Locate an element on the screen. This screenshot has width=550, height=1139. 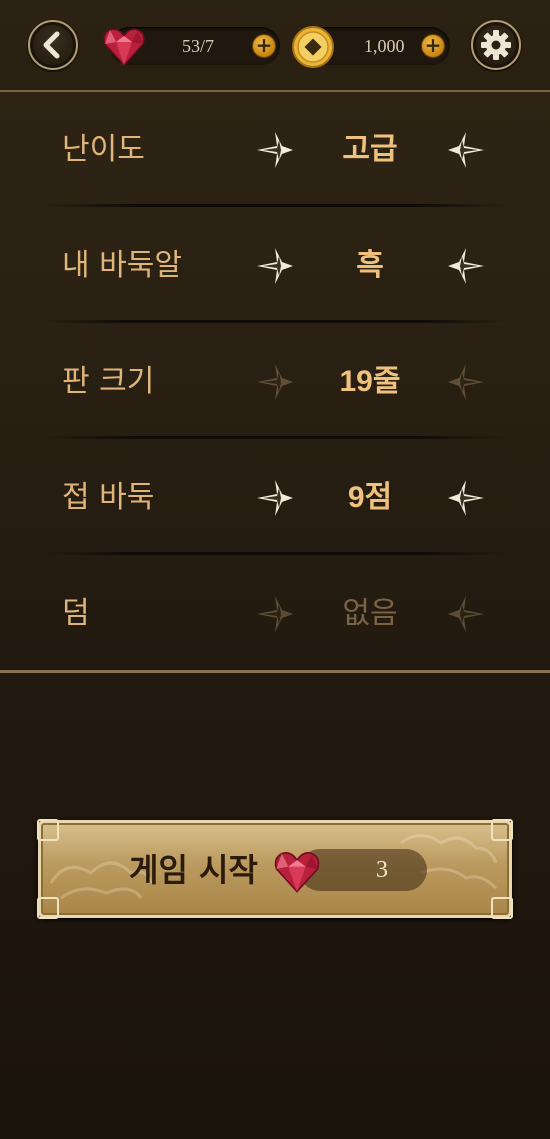
coins-count: 1,000 is located at coordinates (384, 46).